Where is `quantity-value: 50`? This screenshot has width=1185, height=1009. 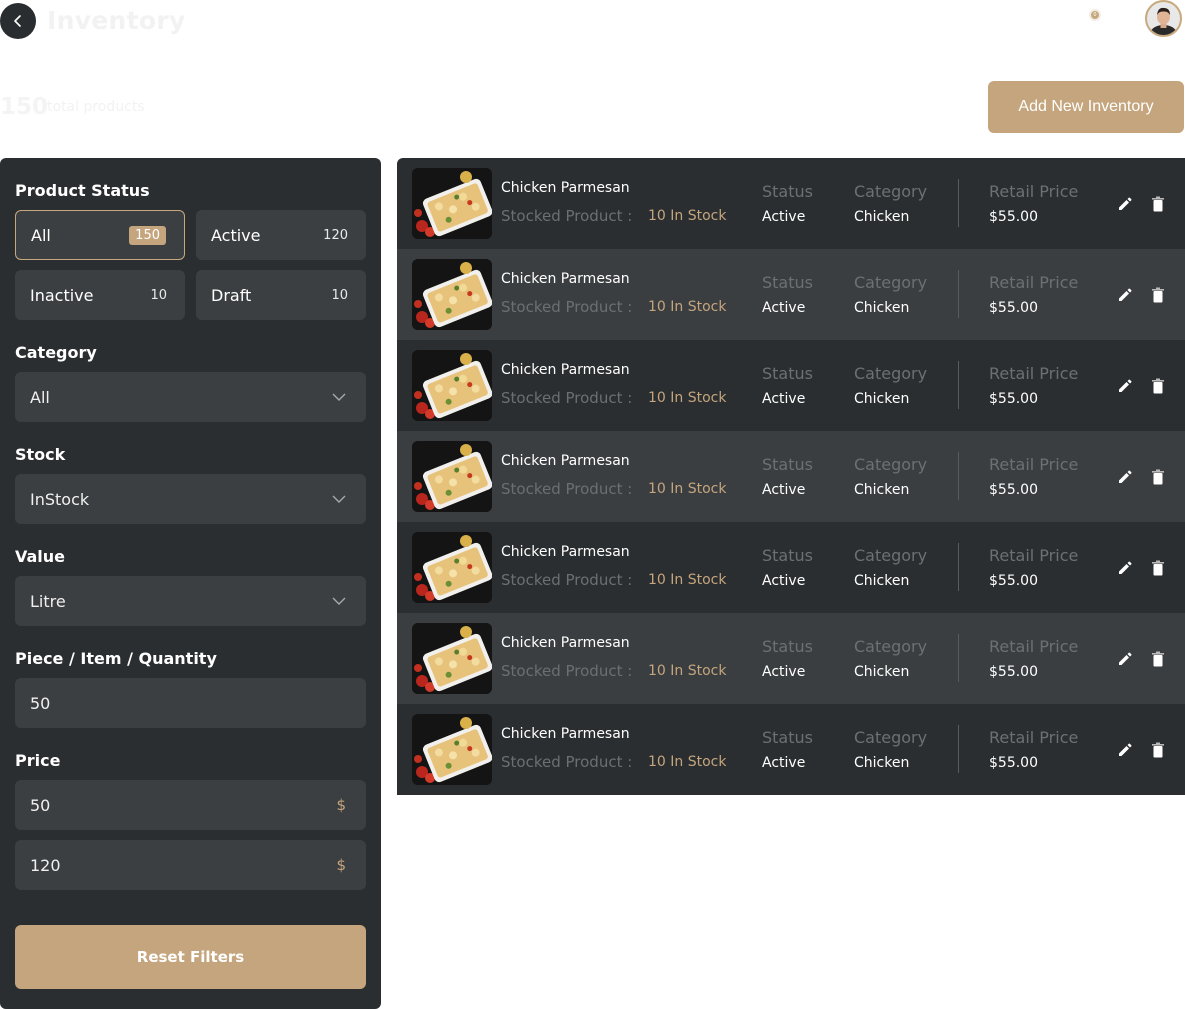
quantity-value: 50 is located at coordinates (40, 703).